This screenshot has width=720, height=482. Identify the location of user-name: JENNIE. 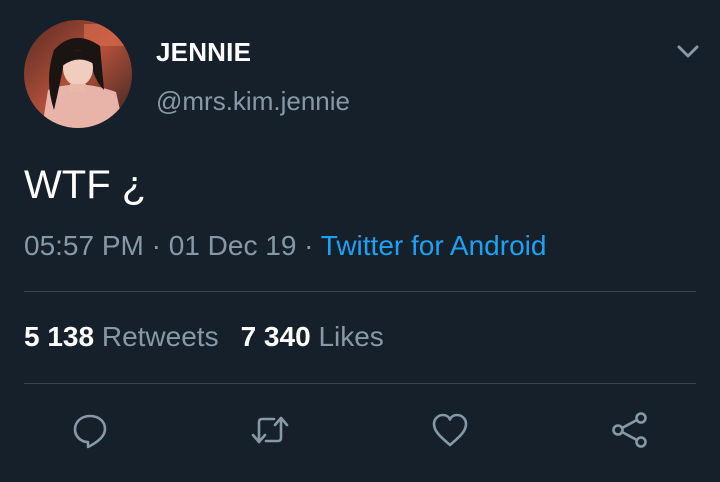
(203, 52).